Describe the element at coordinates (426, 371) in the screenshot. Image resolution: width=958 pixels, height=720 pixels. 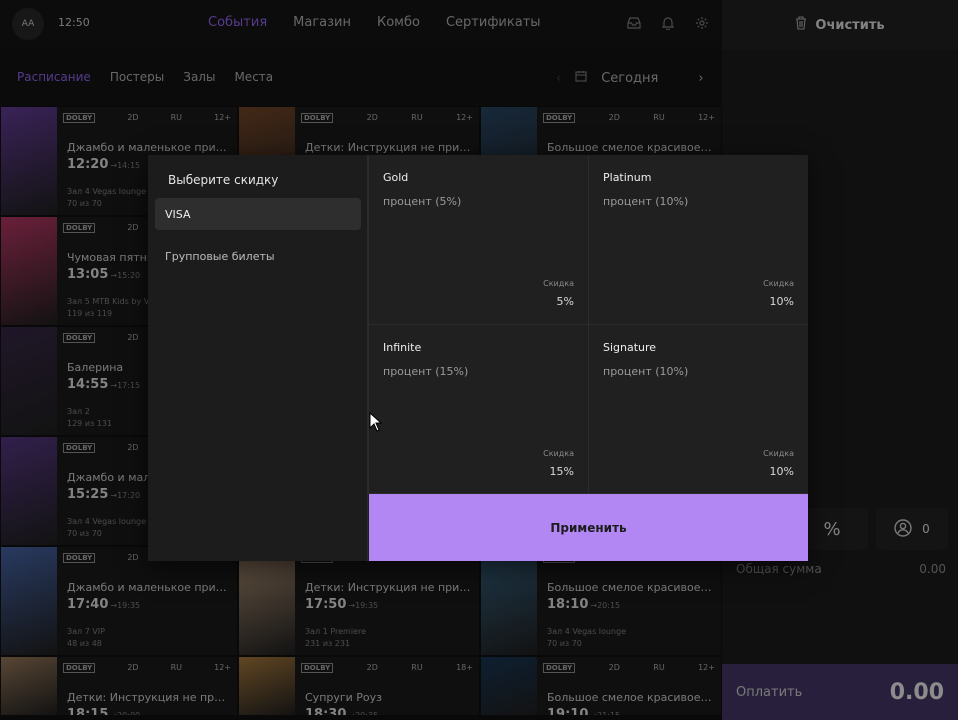
I see `card-type: процент (15%)` at that location.